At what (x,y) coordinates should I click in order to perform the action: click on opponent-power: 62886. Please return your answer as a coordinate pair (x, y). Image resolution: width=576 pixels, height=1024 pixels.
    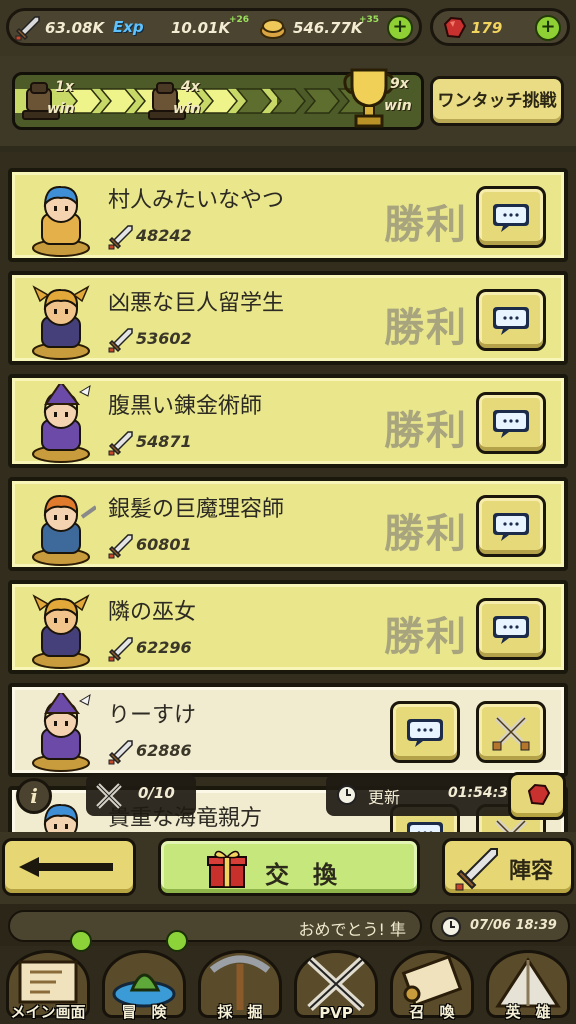
    Looking at the image, I should click on (164, 750).